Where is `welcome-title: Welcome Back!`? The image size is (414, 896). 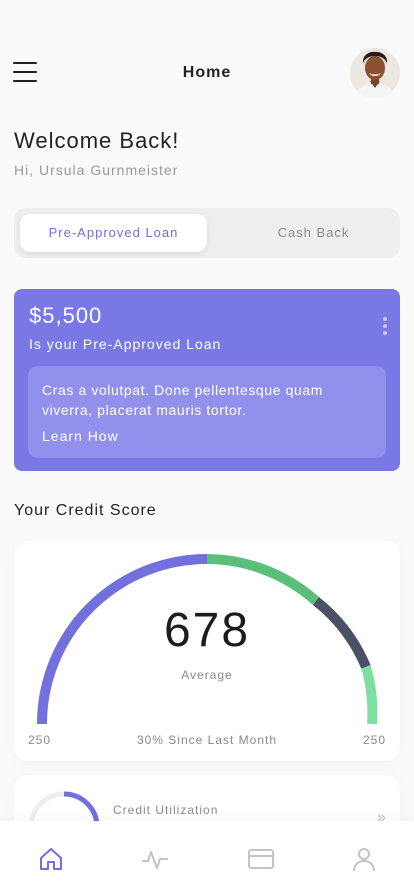 welcome-title: Welcome Back! is located at coordinates (97, 140).